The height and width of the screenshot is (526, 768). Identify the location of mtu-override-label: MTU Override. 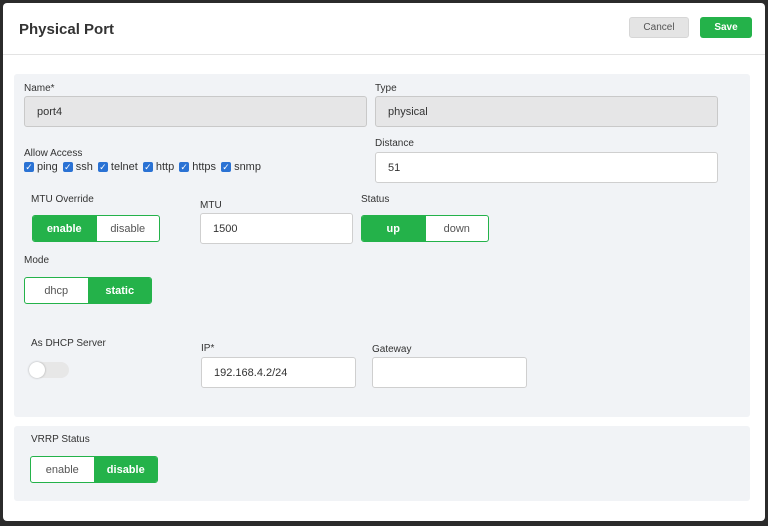
(62, 199).